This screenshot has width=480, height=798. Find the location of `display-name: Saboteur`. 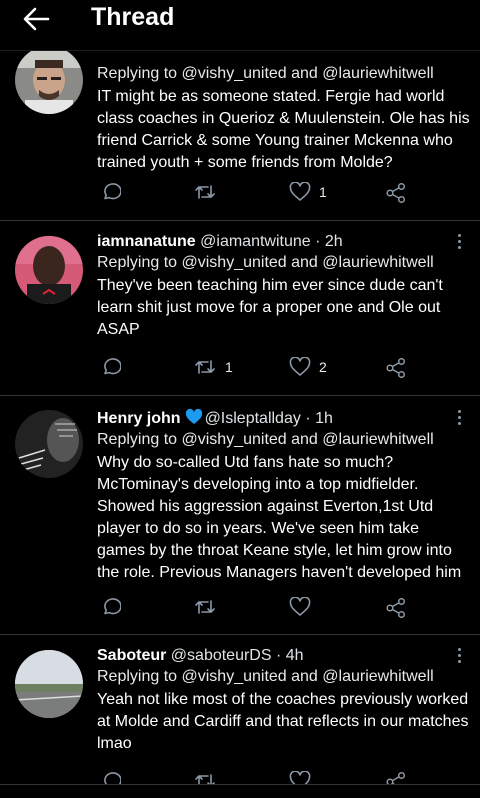

display-name: Saboteur is located at coordinates (131, 655).